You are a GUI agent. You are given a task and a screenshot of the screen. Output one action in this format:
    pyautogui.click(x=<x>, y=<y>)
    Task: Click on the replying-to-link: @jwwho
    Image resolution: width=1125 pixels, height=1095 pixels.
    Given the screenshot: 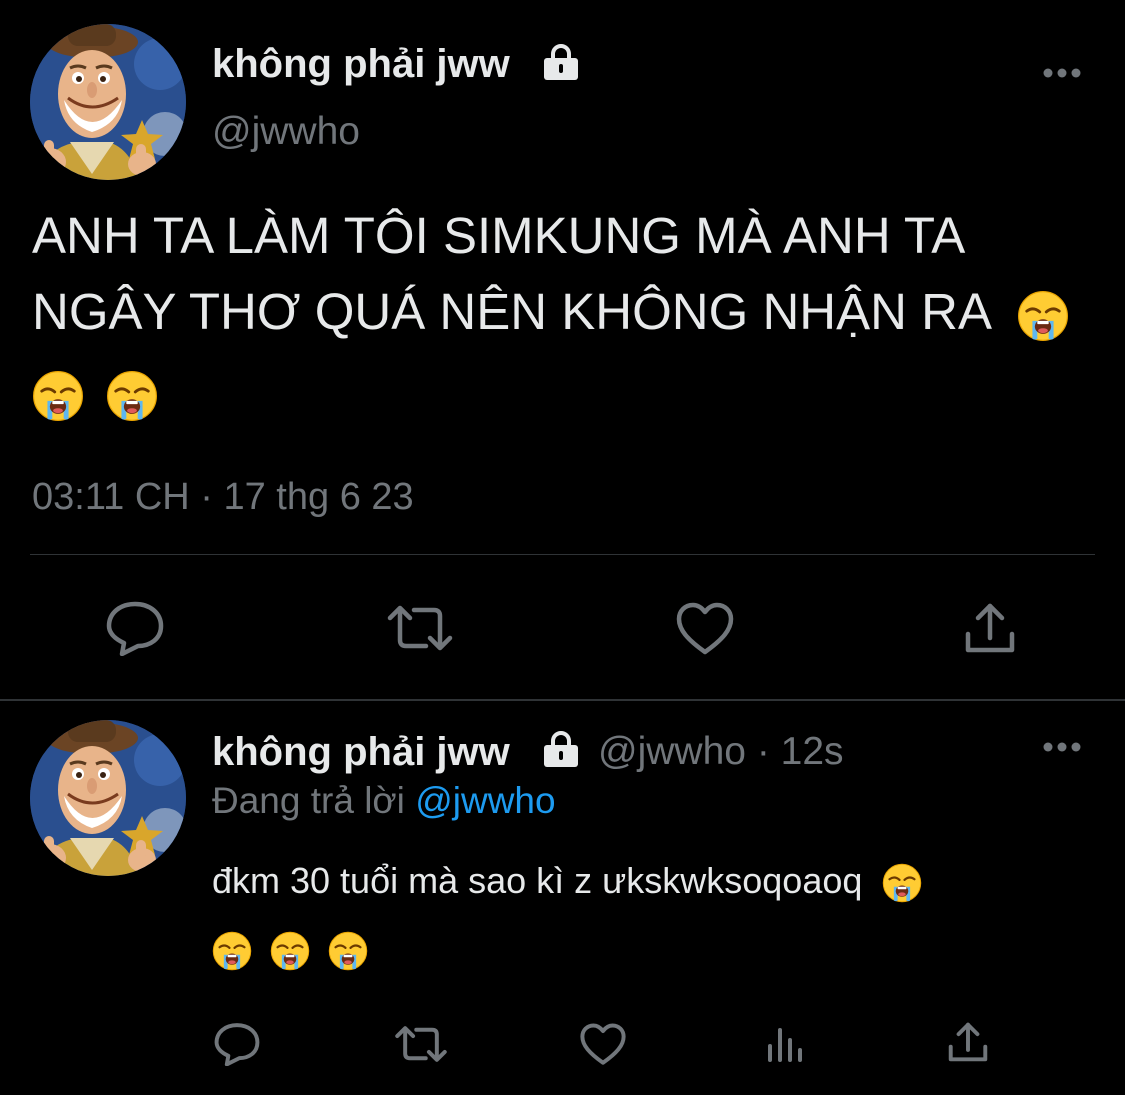 What is the action you would take?
    pyautogui.click(x=485, y=800)
    